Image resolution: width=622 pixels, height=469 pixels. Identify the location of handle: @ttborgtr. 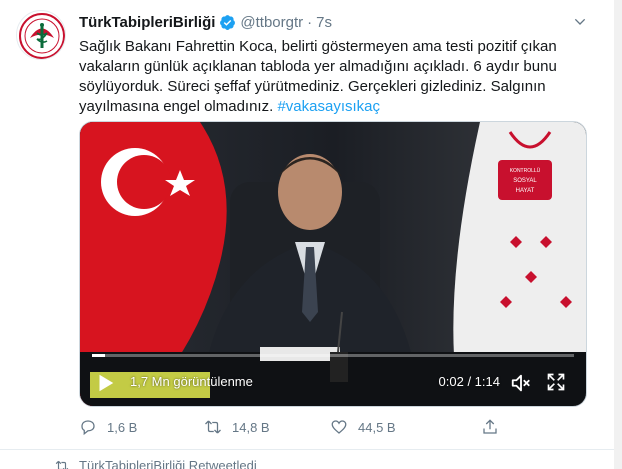
(271, 22).